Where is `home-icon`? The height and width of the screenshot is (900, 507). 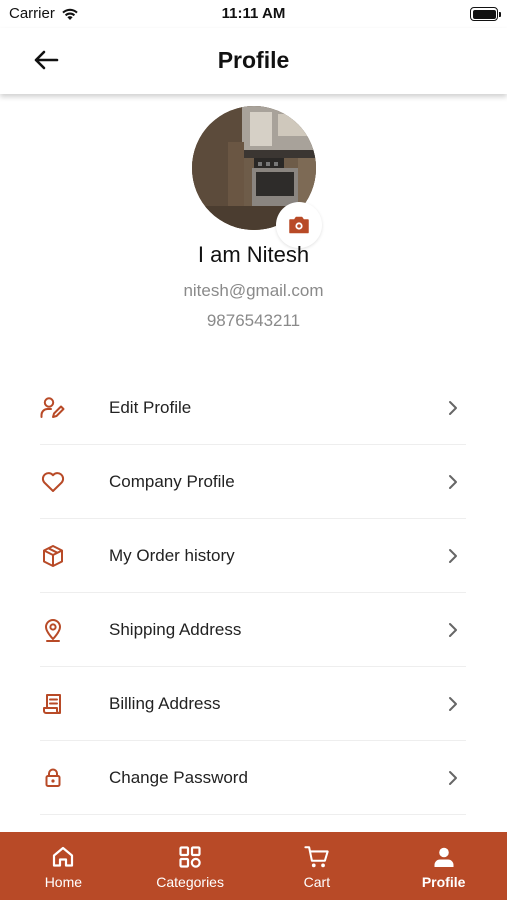
home-icon is located at coordinates (63, 857).